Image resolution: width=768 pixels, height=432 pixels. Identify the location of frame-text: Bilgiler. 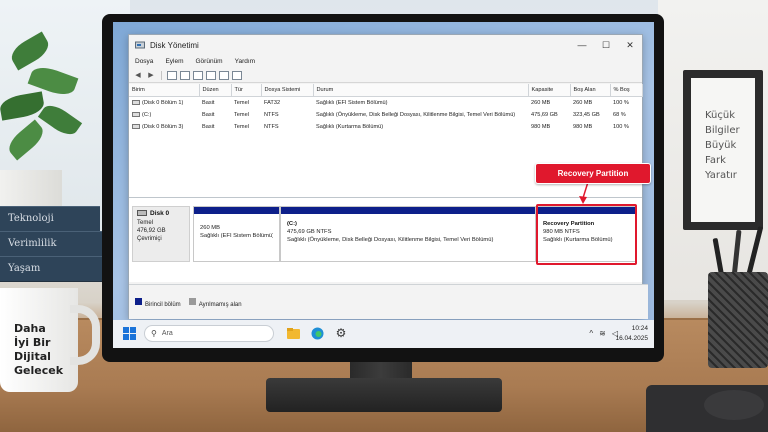
(722, 130).